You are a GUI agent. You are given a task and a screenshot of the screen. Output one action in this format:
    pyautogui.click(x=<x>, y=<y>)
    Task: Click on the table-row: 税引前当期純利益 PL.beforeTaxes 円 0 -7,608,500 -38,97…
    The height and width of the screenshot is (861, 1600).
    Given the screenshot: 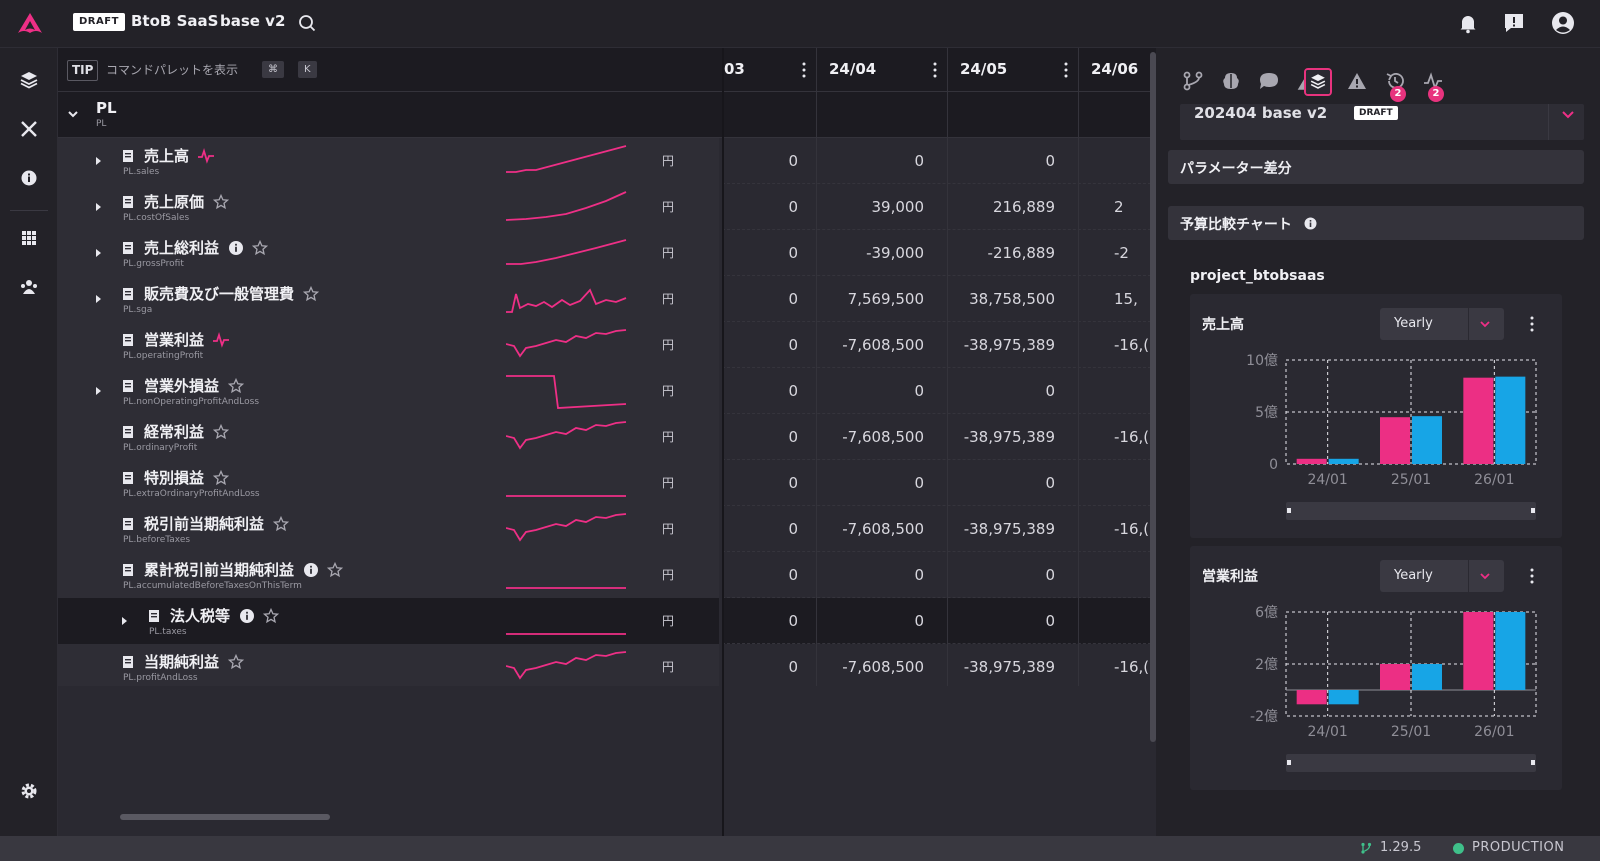 What is the action you would take?
    pyautogui.click(x=607, y=529)
    